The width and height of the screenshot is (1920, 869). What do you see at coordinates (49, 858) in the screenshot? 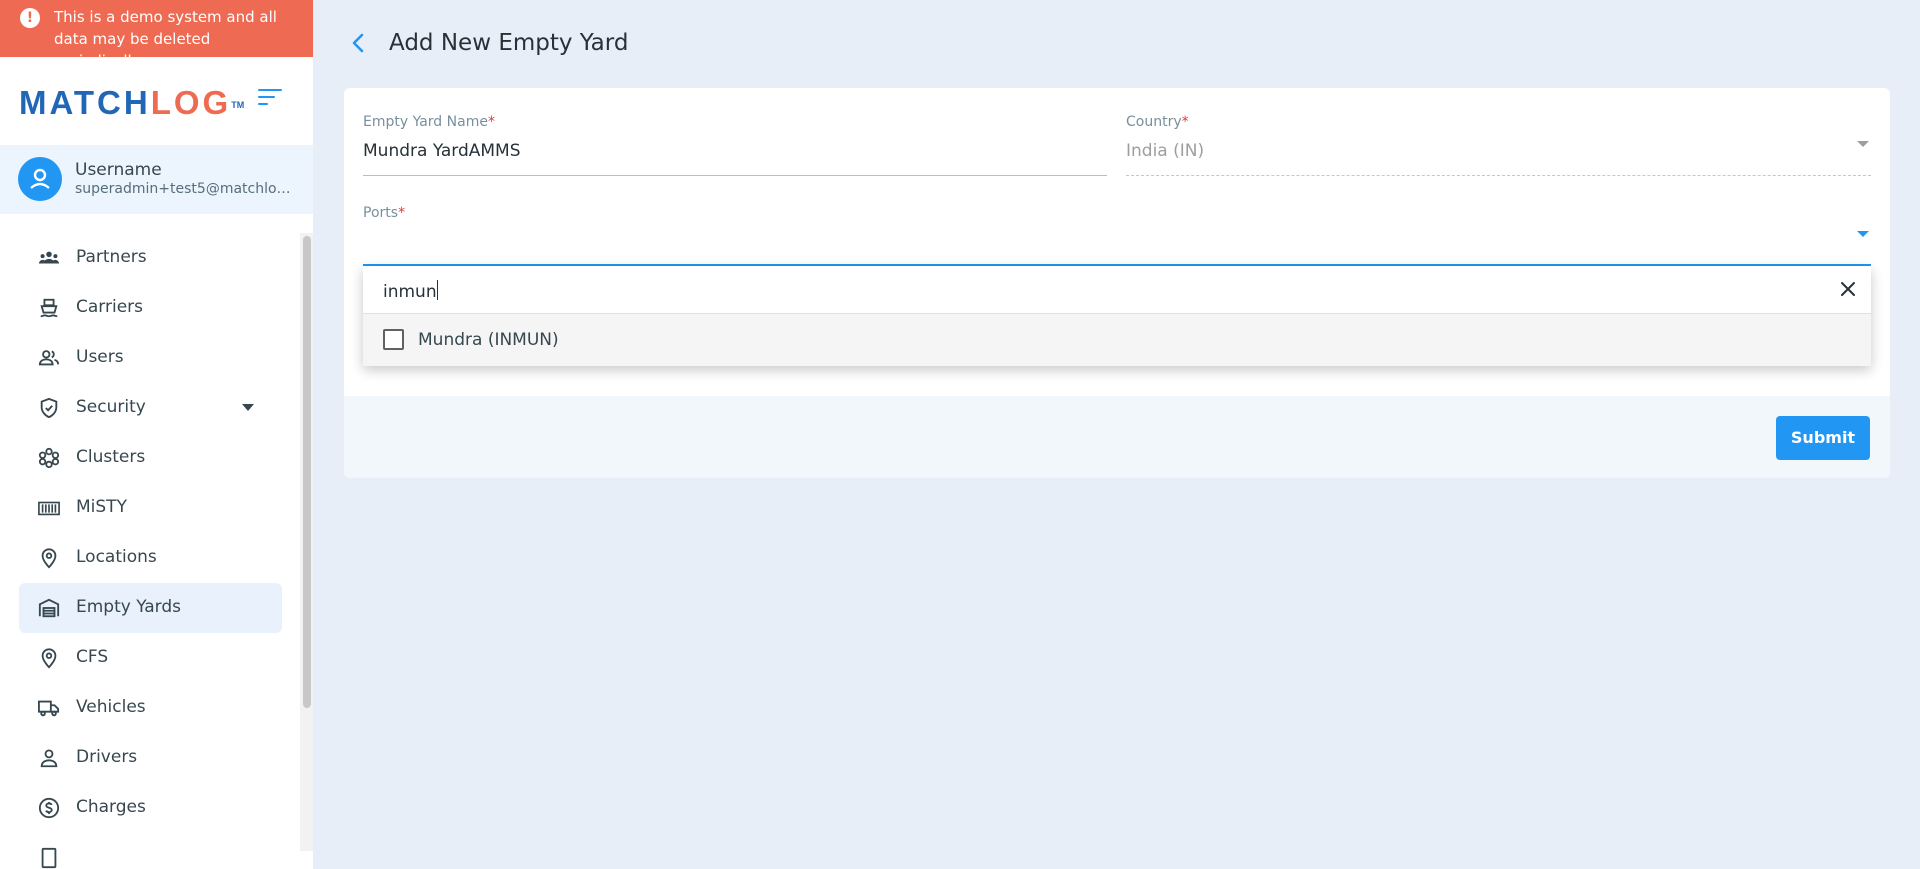
I see `document-icon` at bounding box center [49, 858].